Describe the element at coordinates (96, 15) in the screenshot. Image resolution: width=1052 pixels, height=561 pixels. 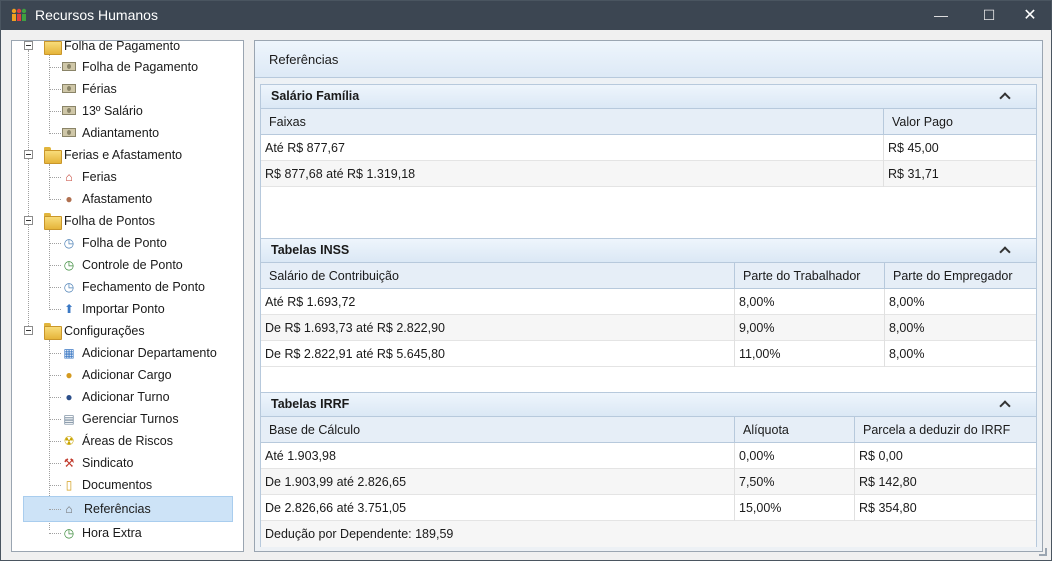
I see `window-title: Recursos Humanos` at that location.